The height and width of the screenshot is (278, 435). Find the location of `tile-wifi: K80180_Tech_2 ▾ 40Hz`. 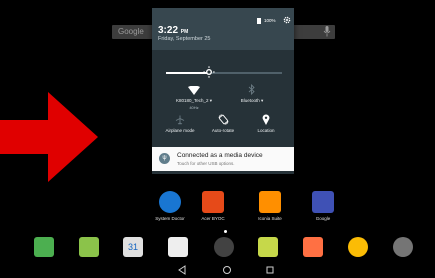

tile-wifi: K80180_Tech_2 ▾ 40Hz is located at coordinates (194, 98).